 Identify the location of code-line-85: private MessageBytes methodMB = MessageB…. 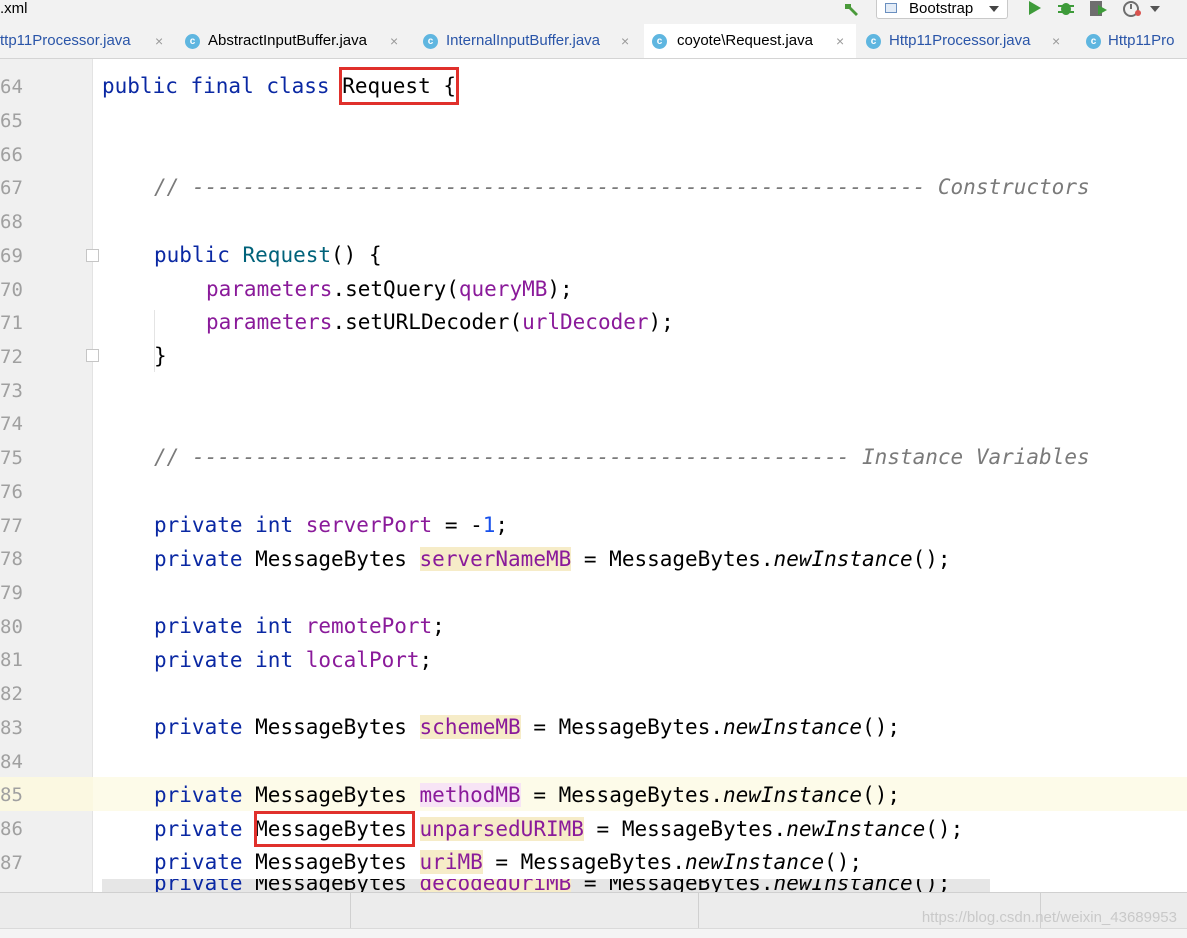
(527, 795).